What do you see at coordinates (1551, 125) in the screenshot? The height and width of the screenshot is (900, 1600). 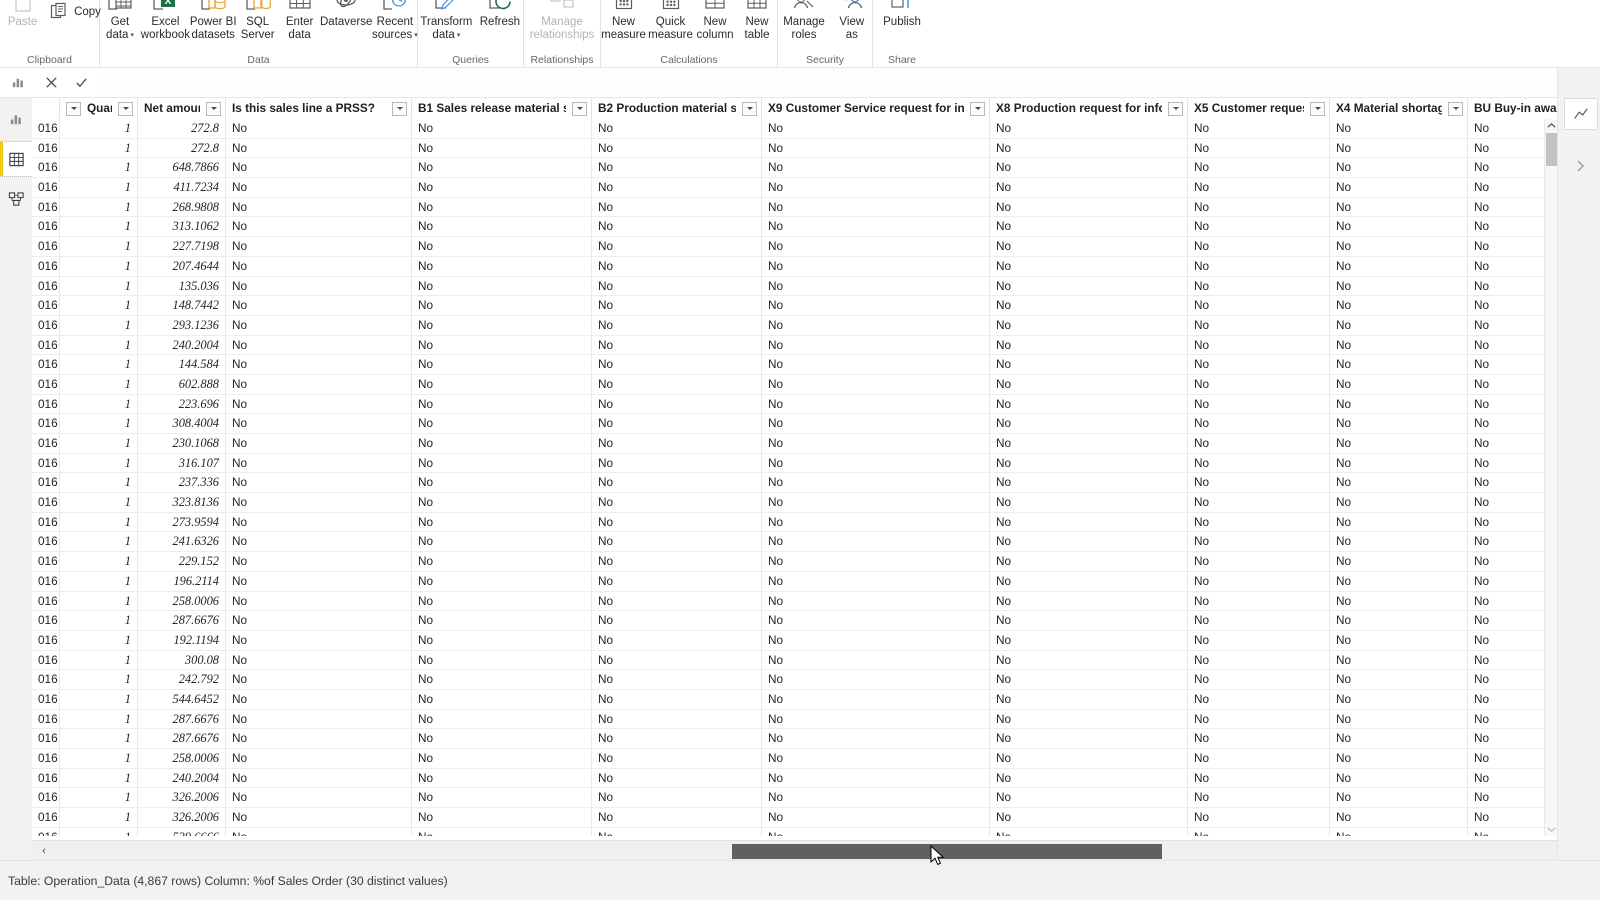 I see `scroll-up-arrow-icon` at bounding box center [1551, 125].